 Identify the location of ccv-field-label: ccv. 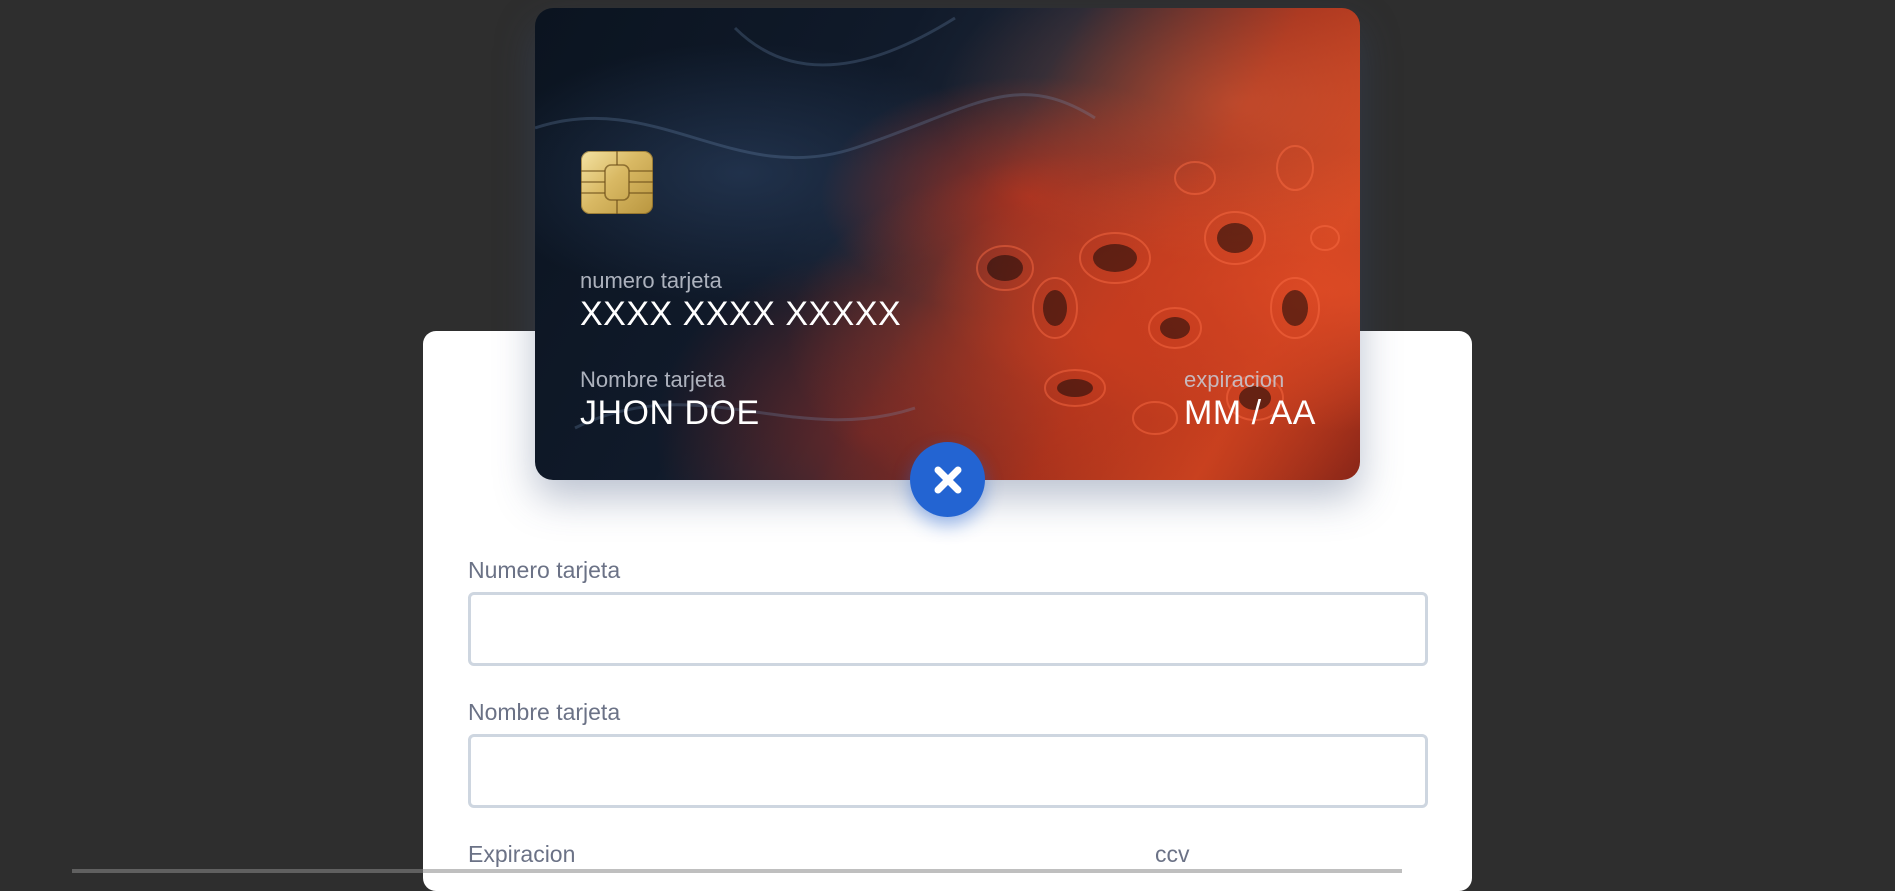
(1172, 854).